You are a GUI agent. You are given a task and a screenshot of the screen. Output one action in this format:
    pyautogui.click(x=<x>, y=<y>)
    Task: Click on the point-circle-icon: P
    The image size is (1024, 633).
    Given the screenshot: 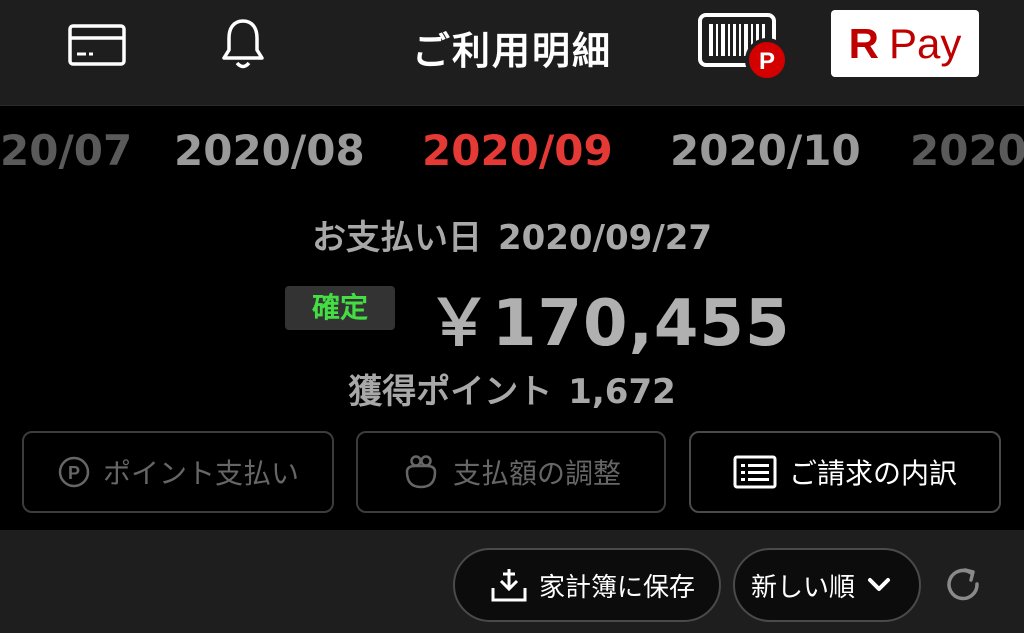 What is the action you would take?
    pyautogui.click(x=74, y=472)
    